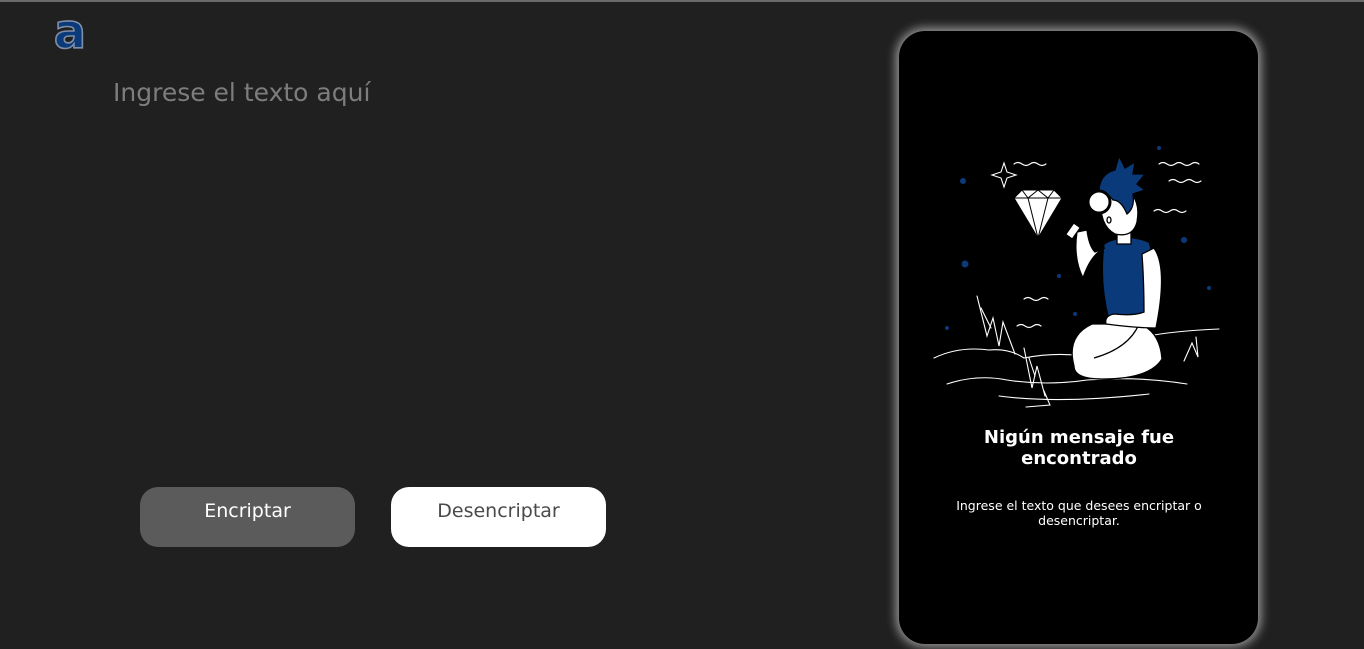 The height and width of the screenshot is (649, 1364). I want to click on logo-a-icon: a, so click(70, 30).